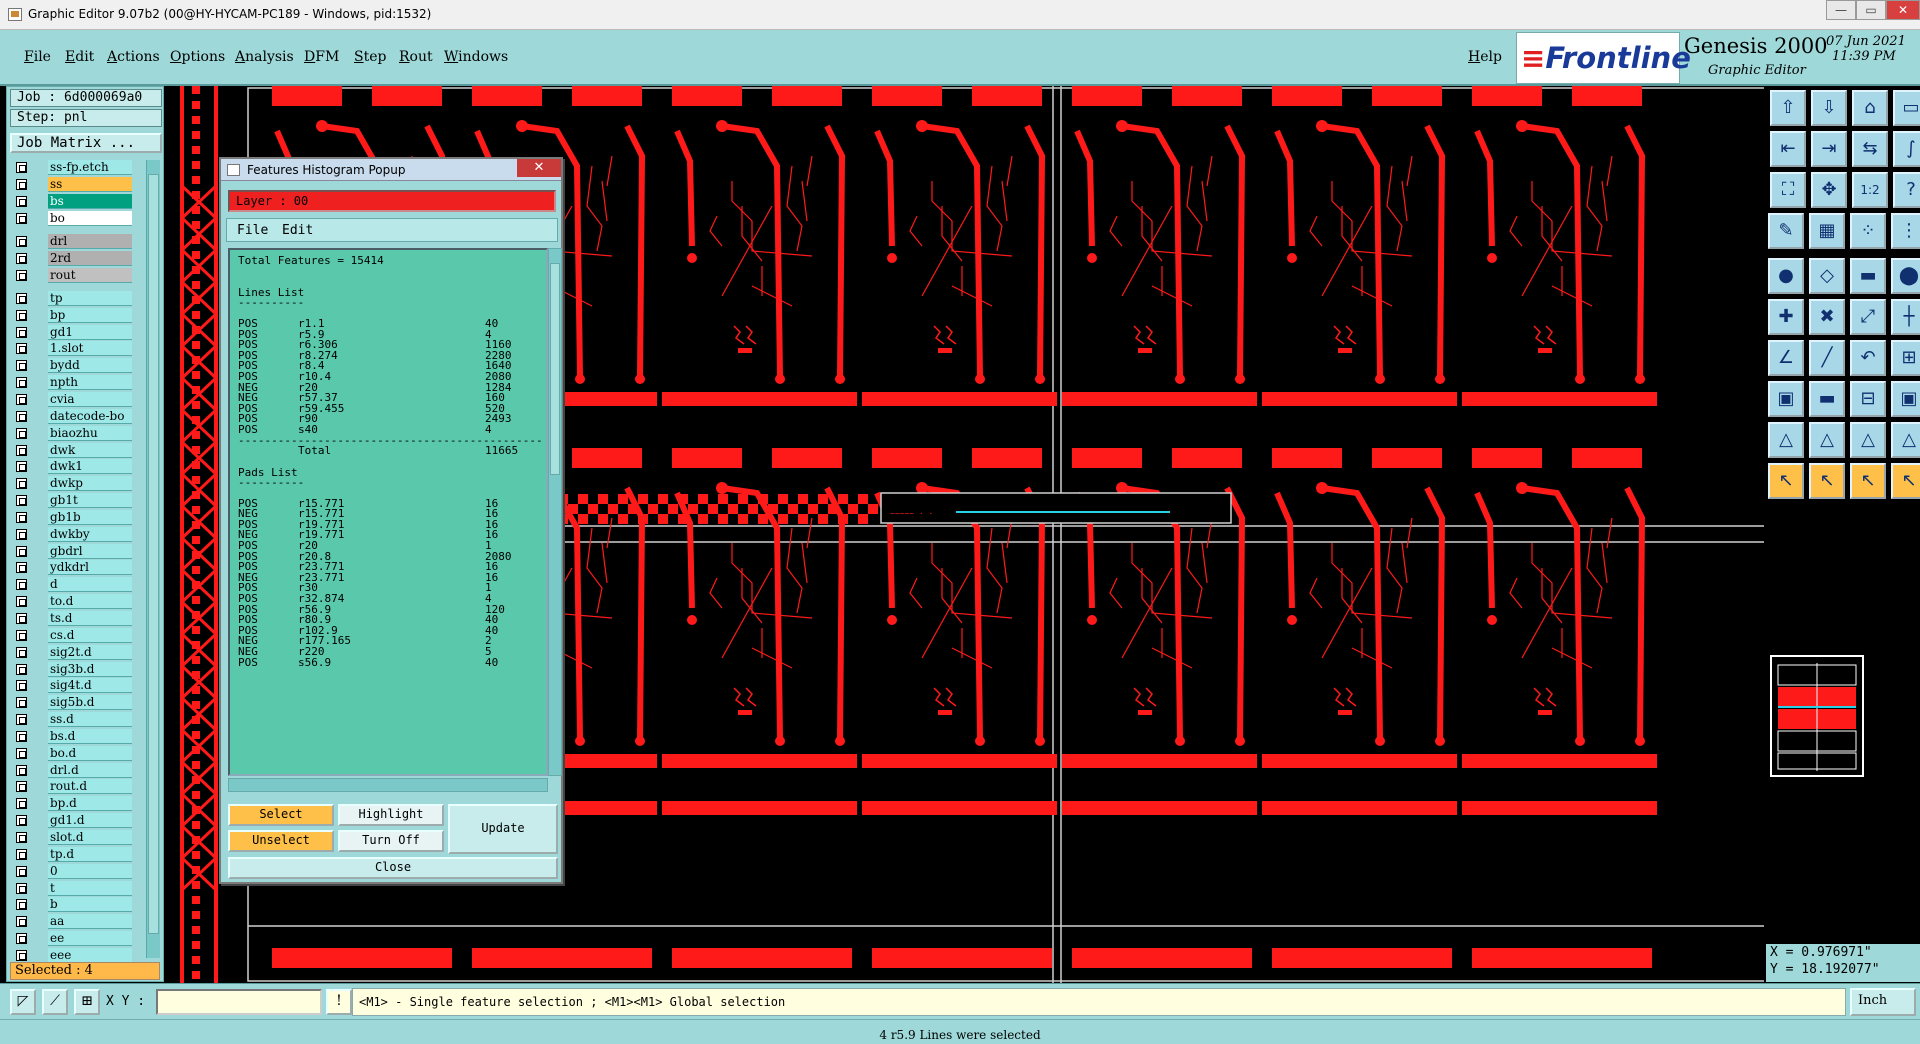 The image size is (1920, 1044). What do you see at coordinates (90, 218) in the screenshot?
I see `layer-name: bo` at bounding box center [90, 218].